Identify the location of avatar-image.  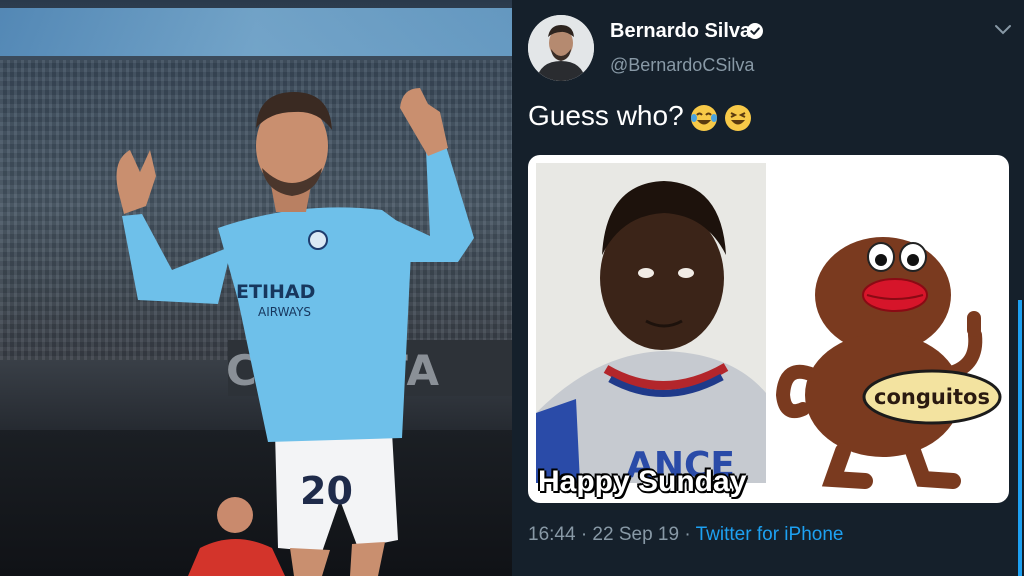
(561, 48).